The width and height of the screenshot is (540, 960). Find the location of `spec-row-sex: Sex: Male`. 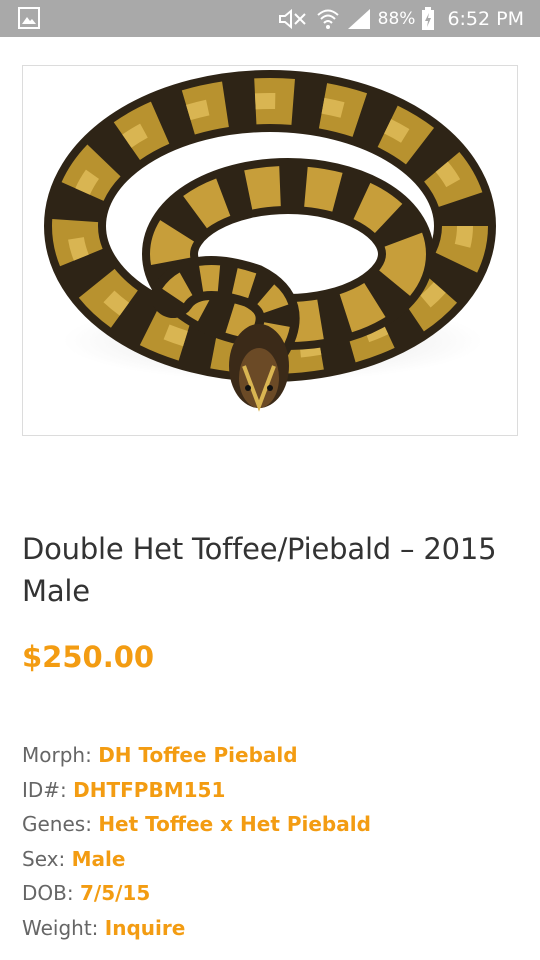

spec-row-sex: Sex: Male is located at coordinates (272, 859).